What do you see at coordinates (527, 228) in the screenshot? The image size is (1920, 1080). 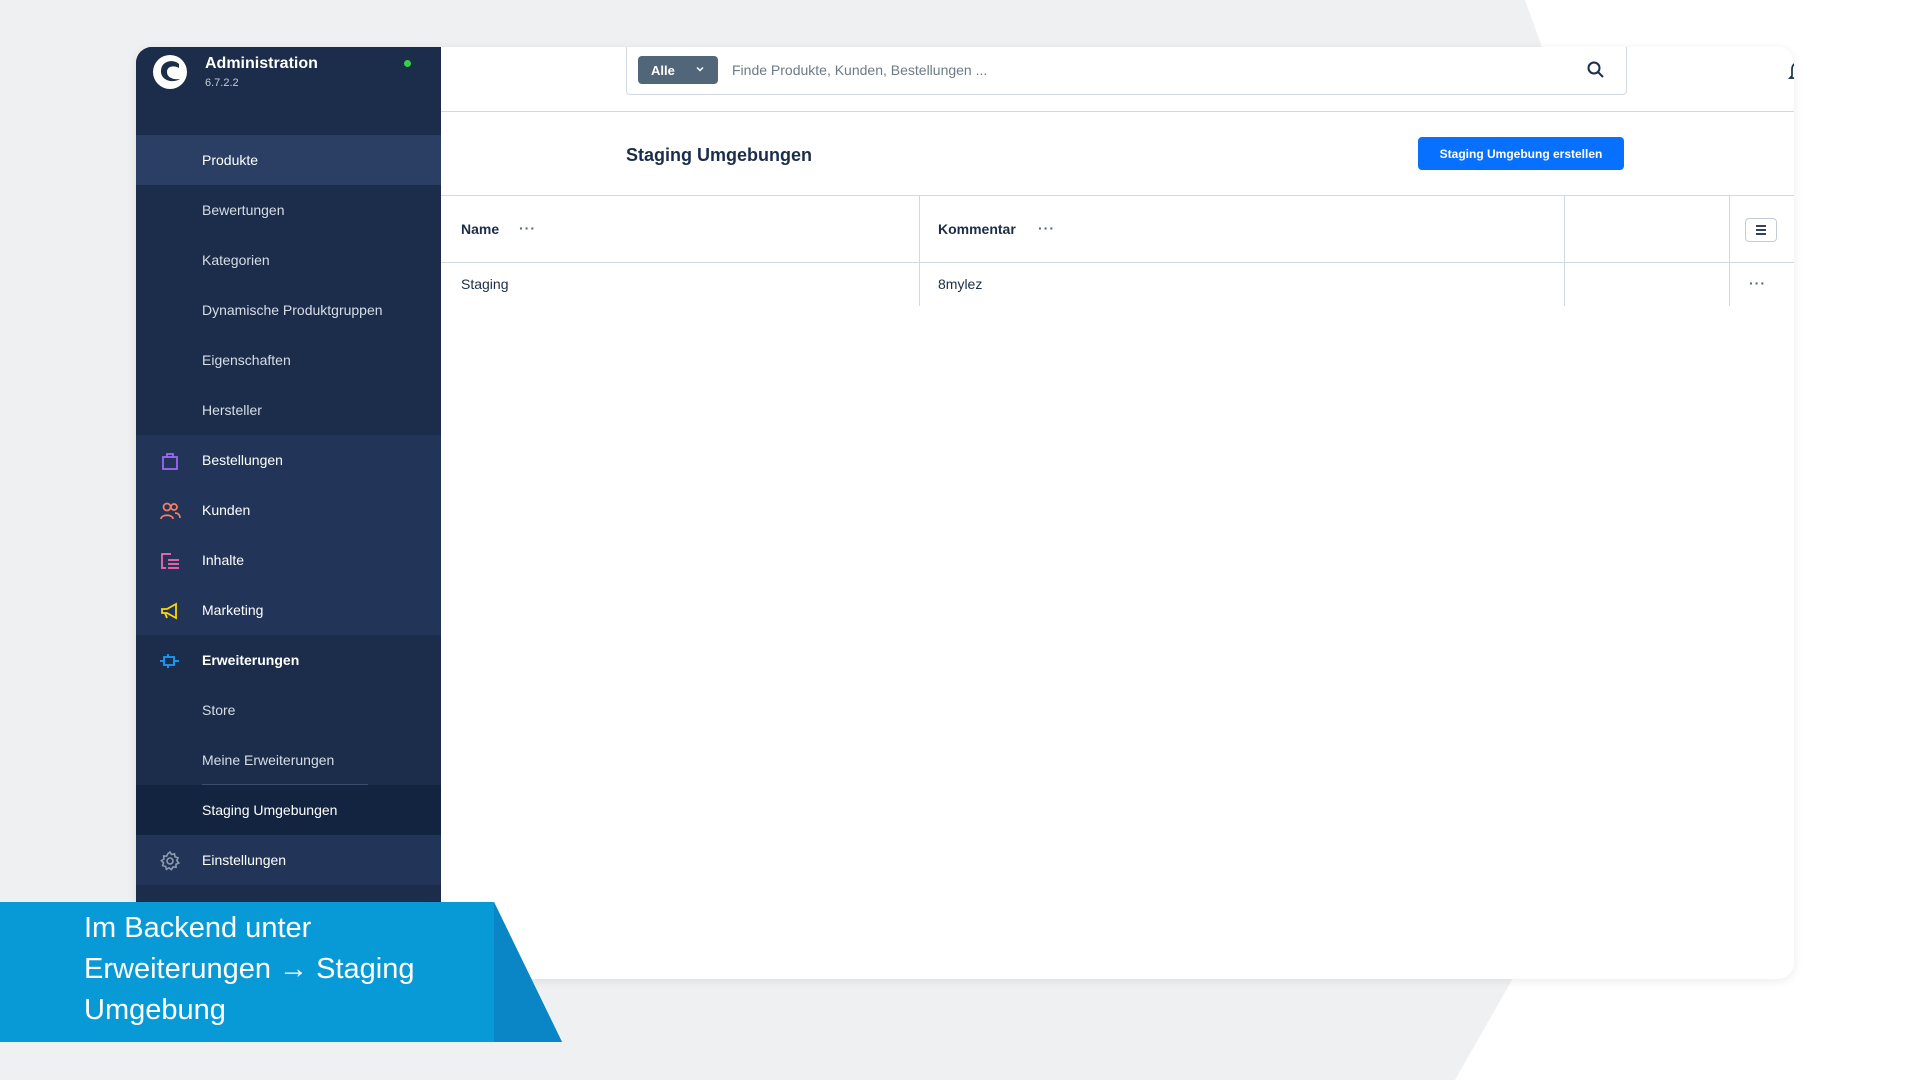 I see `column-menu-name: ···` at bounding box center [527, 228].